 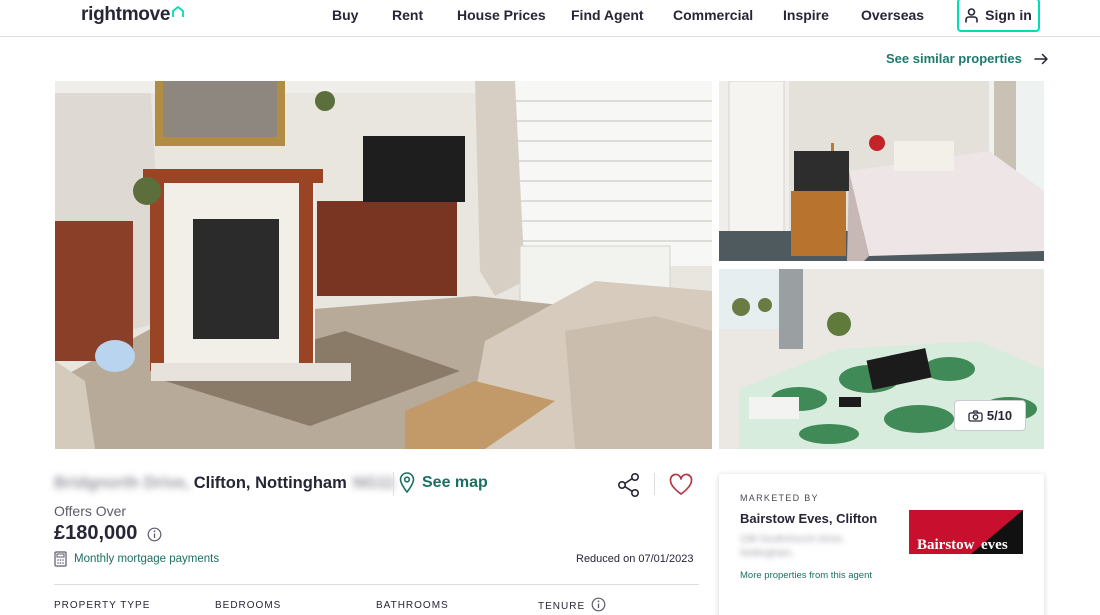 What do you see at coordinates (147, 559) in the screenshot?
I see `mortgage-label: Monthly mortgage payments` at bounding box center [147, 559].